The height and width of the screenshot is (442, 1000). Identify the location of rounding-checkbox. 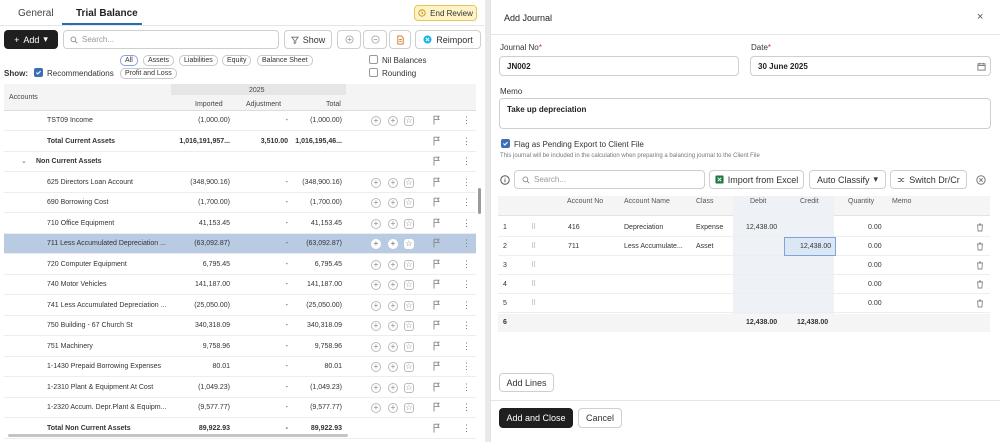
(373, 72).